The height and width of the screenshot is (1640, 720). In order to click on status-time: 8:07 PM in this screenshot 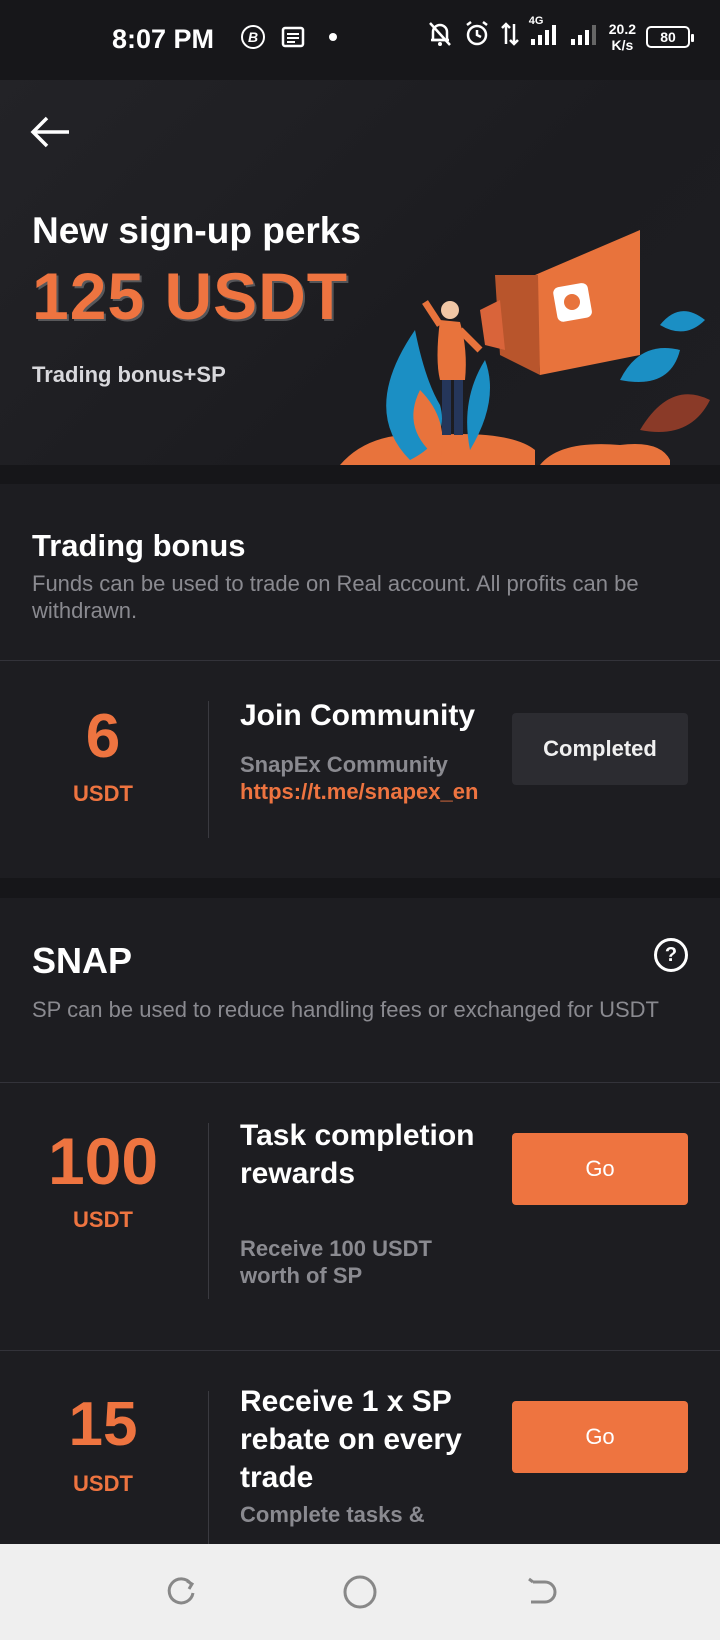, I will do `click(163, 39)`.